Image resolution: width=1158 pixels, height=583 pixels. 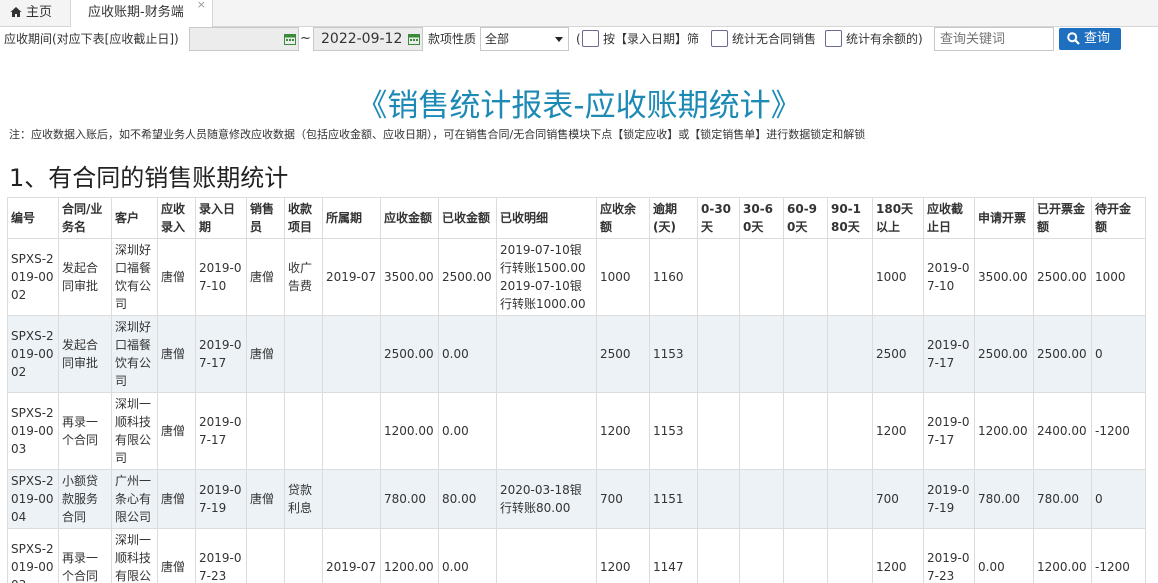 What do you see at coordinates (579, 106) in the screenshot?
I see `page-title: 《销售统计报表-应收账期统计》` at bounding box center [579, 106].